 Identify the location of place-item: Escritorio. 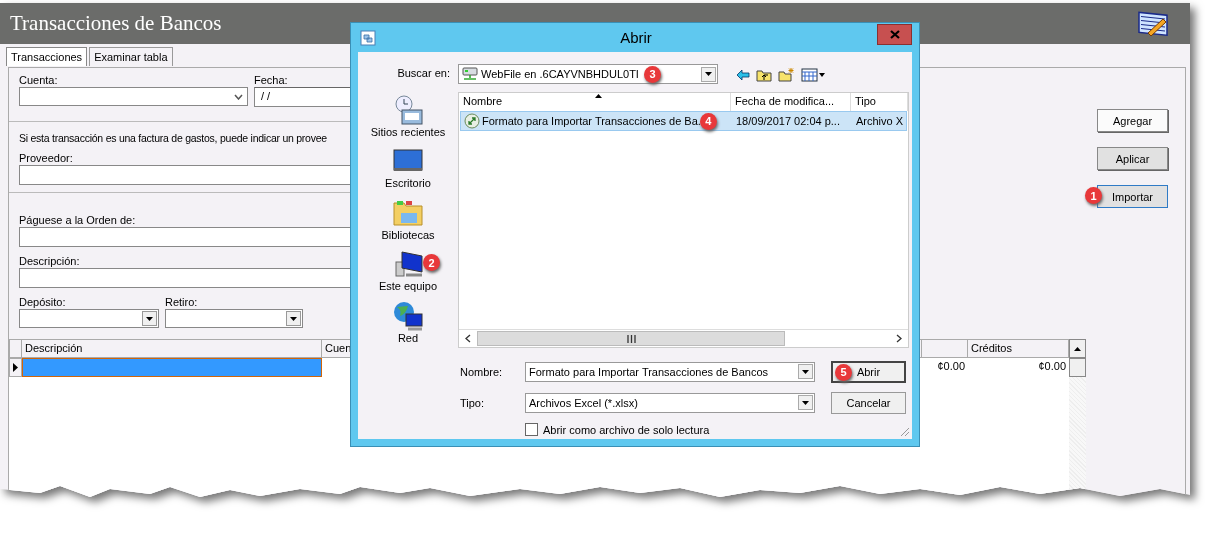
(408, 169).